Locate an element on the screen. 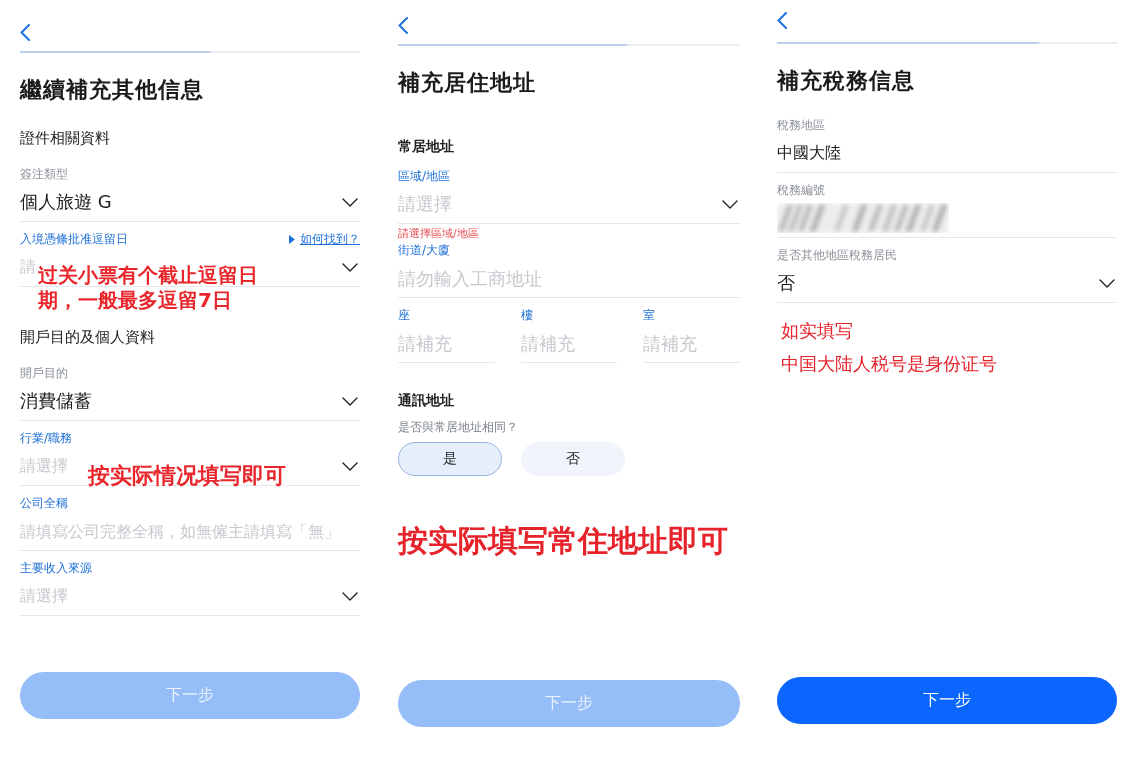 This screenshot has width=1136, height=776. field-label: 行業/職務 is located at coordinates (46, 438).